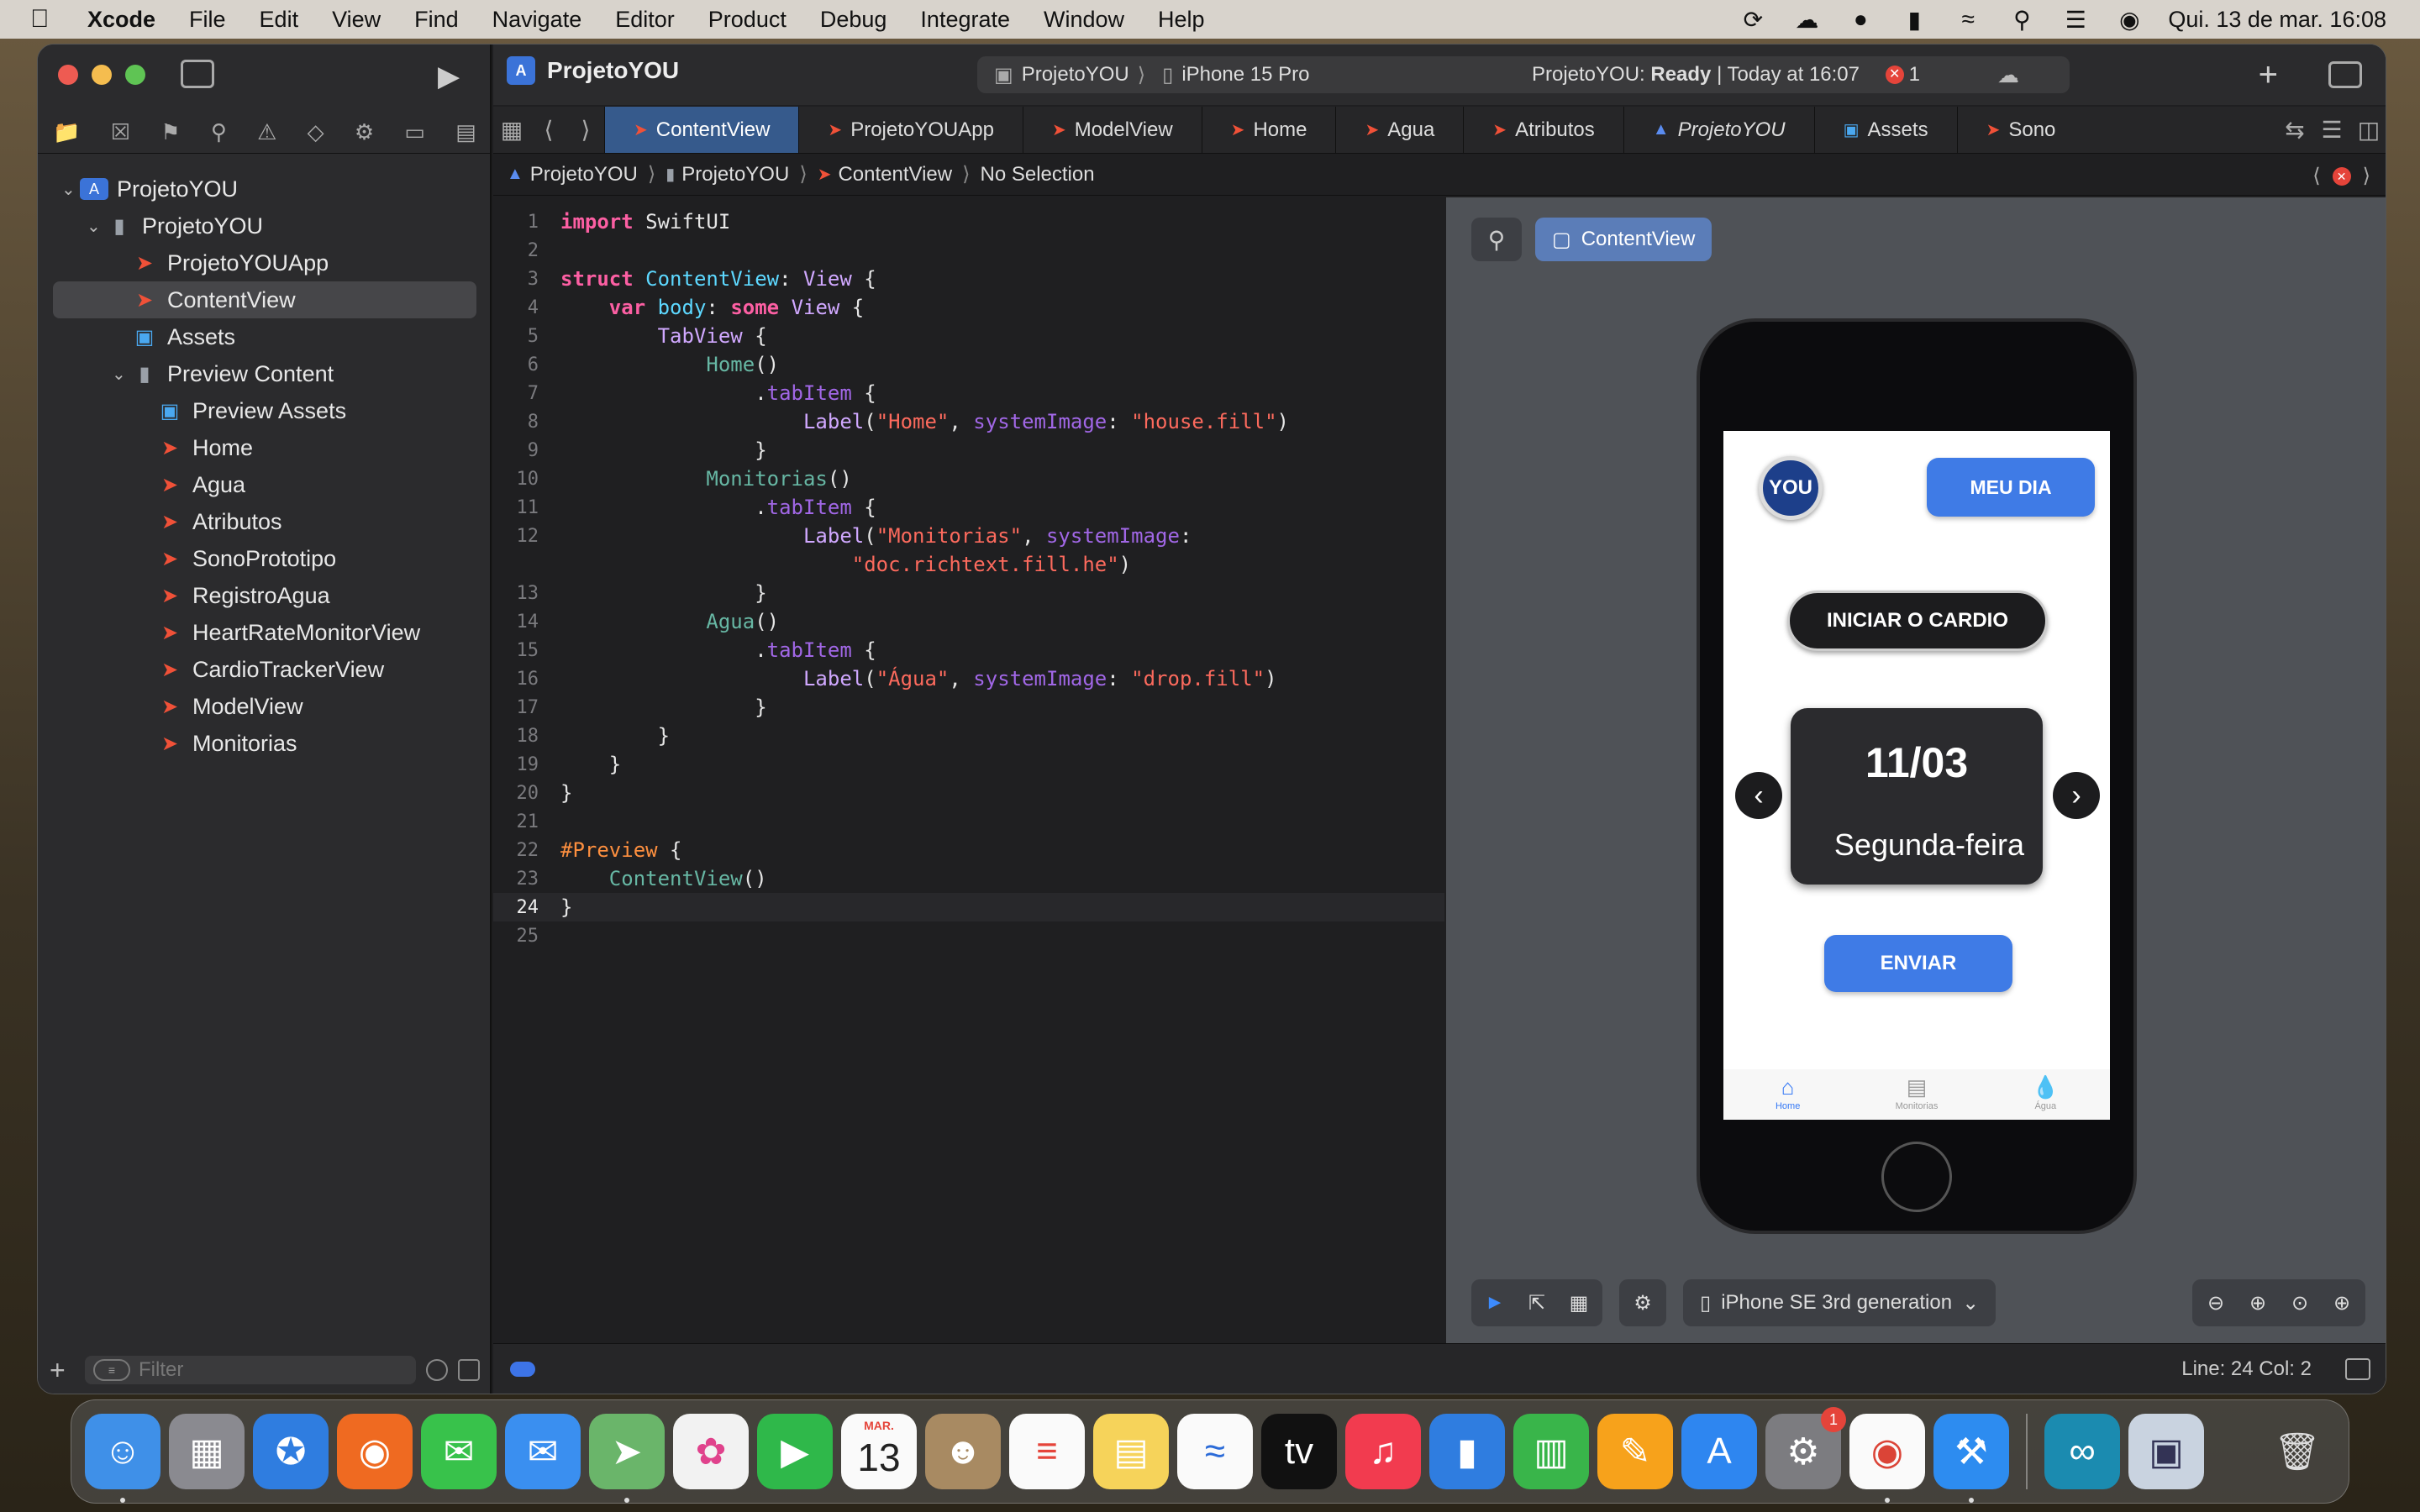  I want to click on code-line: 7 .tabItem {, so click(968, 393).